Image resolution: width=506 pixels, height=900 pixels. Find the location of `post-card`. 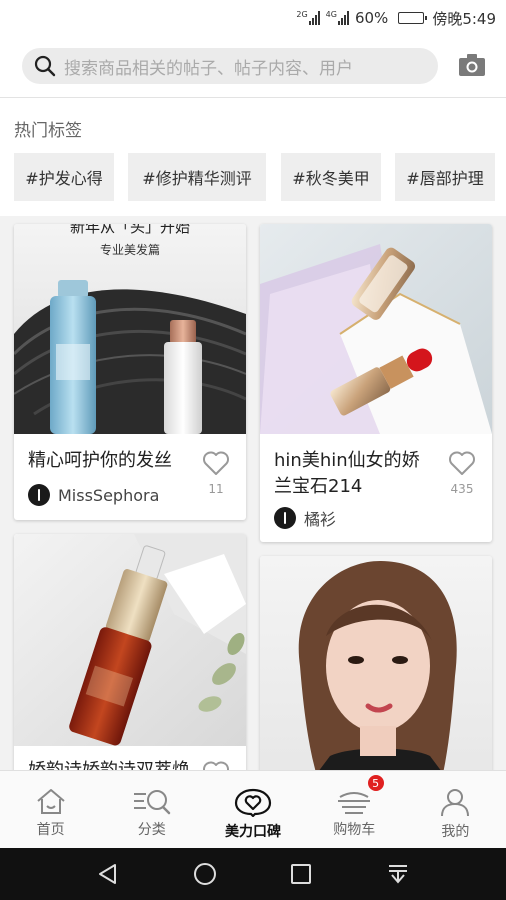

post-card is located at coordinates (376, 663).